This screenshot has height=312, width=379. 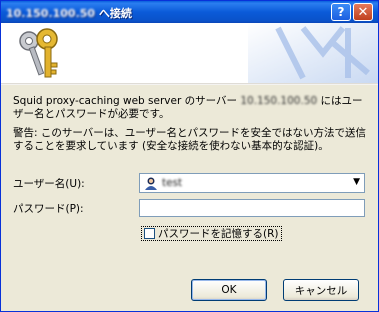 I want to click on auth-message-prefix: Squid proxy-caching web server のサーバー, so click(x=127, y=101).